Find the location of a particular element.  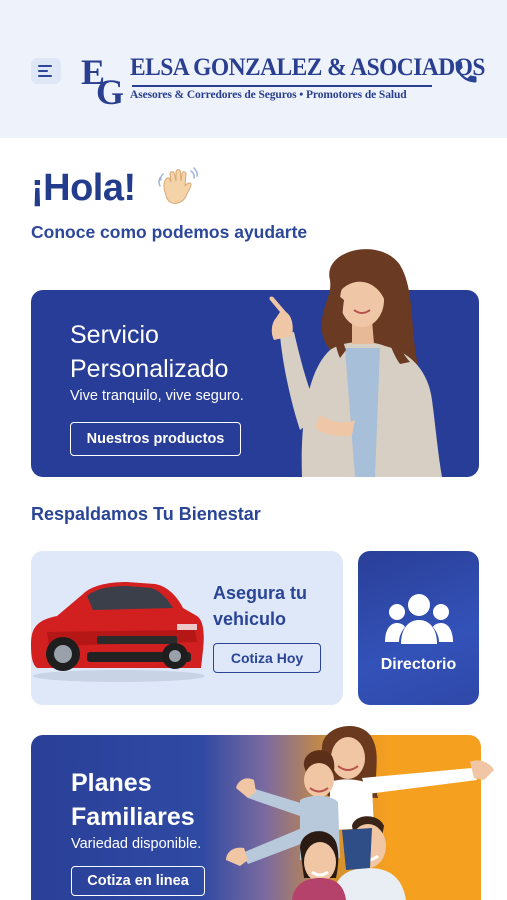

phone-icon is located at coordinates (466, 72).